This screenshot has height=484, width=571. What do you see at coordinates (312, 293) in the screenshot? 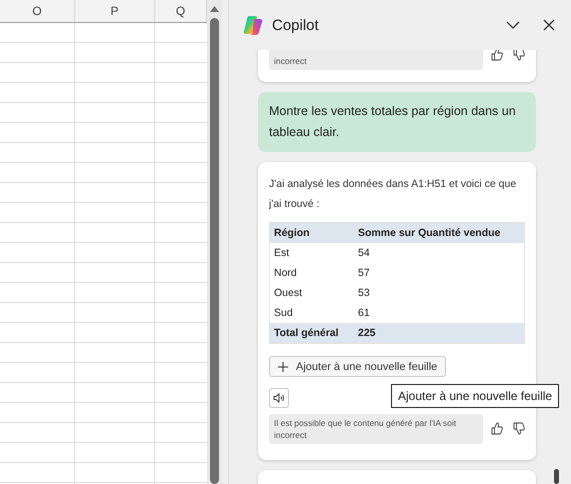
I see `table-cell: Ouest` at bounding box center [312, 293].